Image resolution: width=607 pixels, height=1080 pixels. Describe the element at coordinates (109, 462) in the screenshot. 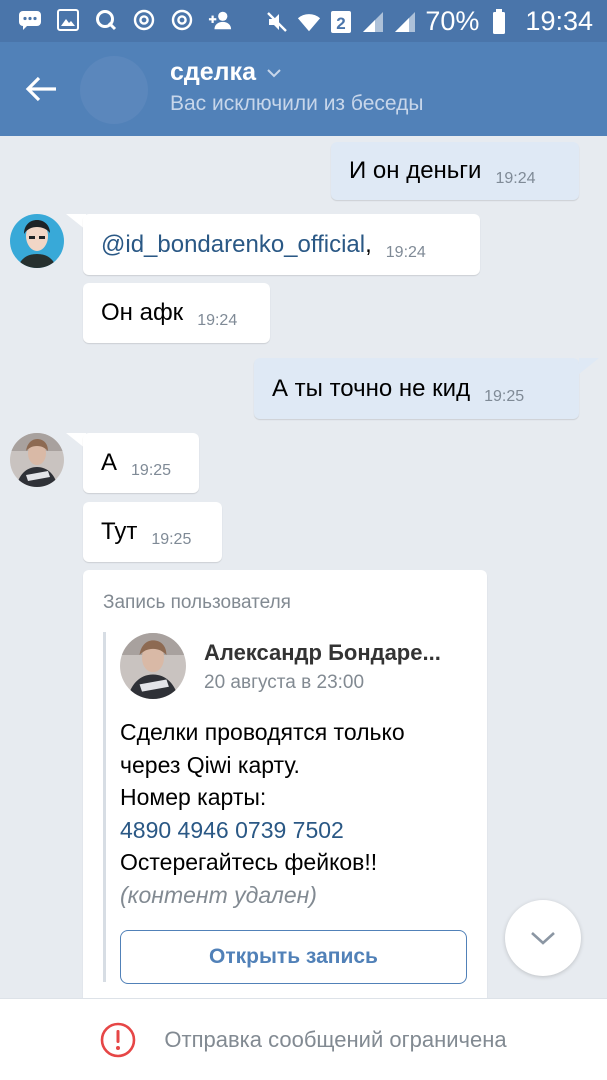

I see `message-text: А` at that location.